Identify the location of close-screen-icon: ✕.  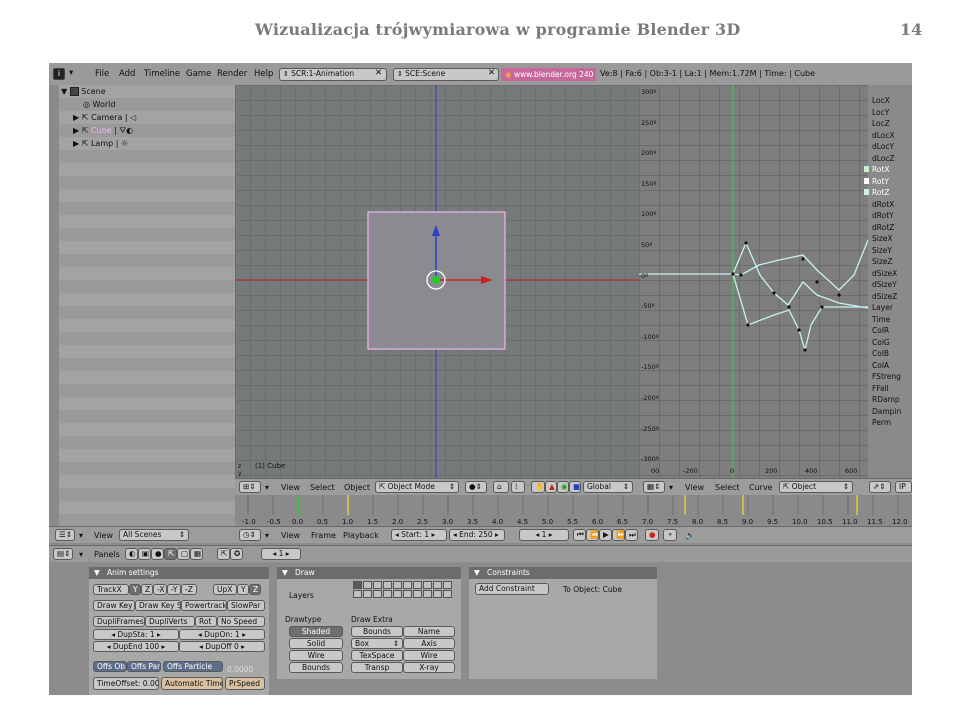
(378, 73).